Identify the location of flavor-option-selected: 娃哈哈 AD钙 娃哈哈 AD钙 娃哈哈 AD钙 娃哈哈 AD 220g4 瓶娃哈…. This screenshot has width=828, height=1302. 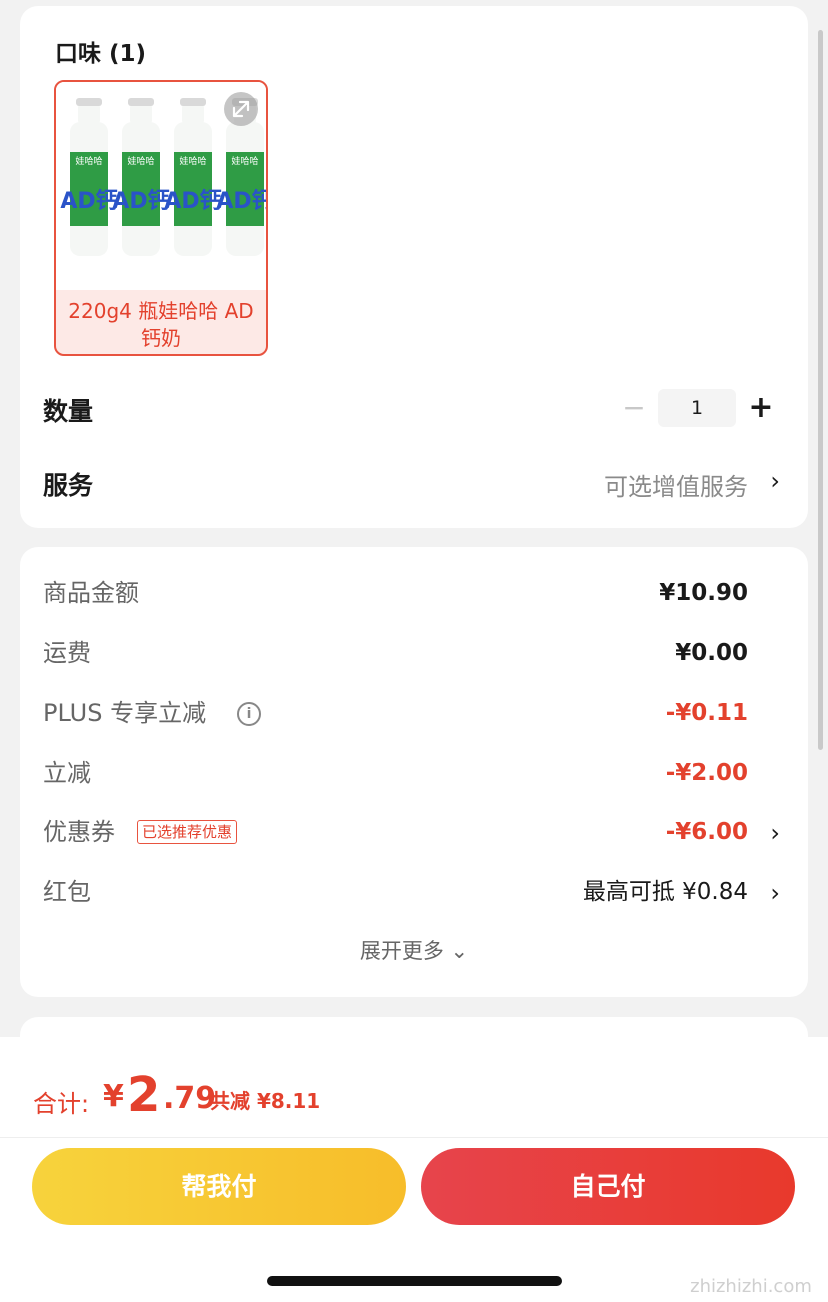
(161, 218).